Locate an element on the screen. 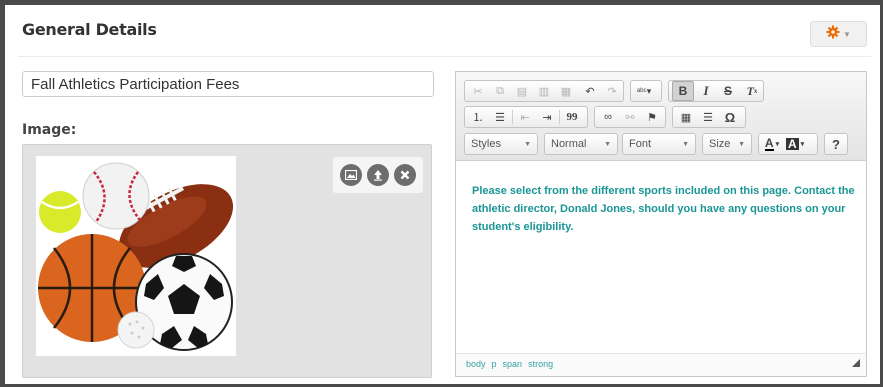 Image resolution: width=883 pixels, height=387 pixels. element-path-bar: body p span strong is located at coordinates (661, 364).